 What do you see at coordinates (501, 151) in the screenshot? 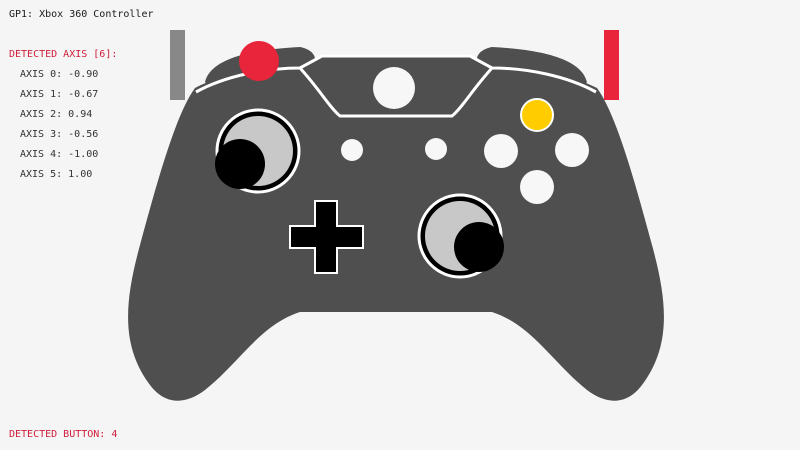
I see `x-button` at bounding box center [501, 151].